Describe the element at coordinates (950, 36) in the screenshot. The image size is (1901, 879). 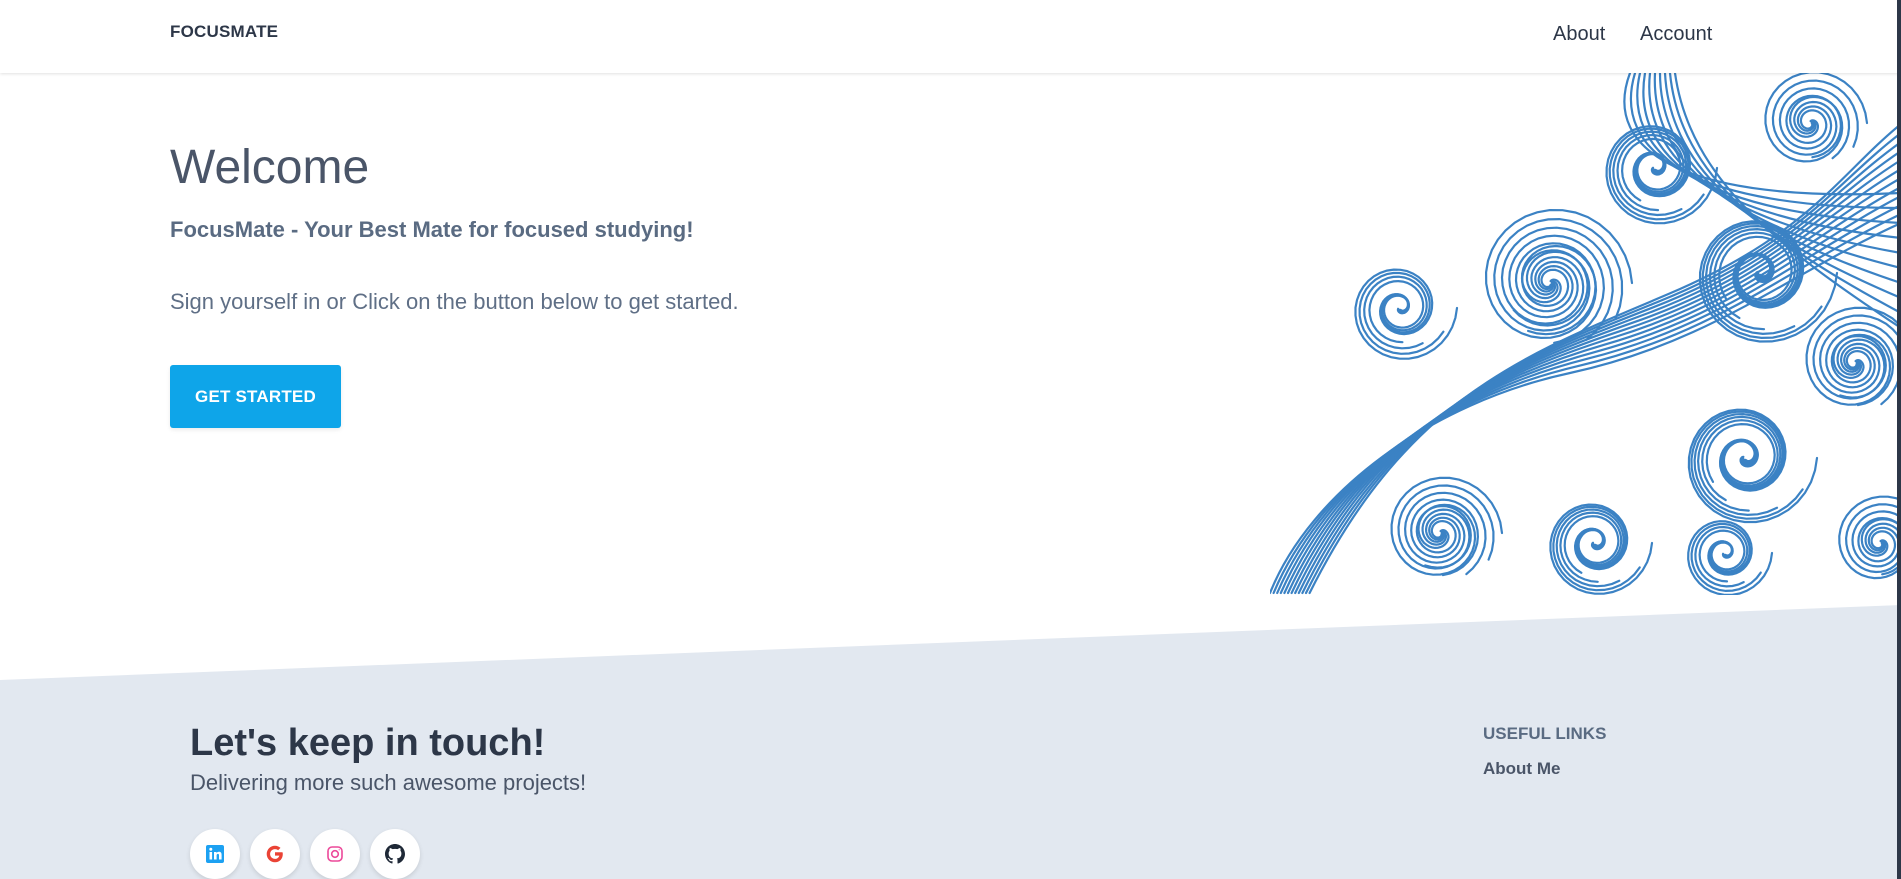
I see `navbar: FOCUSMATE About Account` at that location.